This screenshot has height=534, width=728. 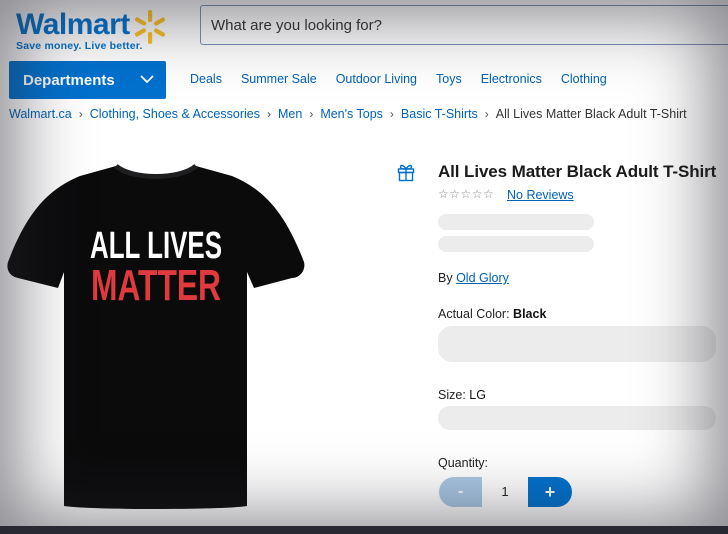 I want to click on shirt-print-line2: MATTER, so click(x=156, y=285).